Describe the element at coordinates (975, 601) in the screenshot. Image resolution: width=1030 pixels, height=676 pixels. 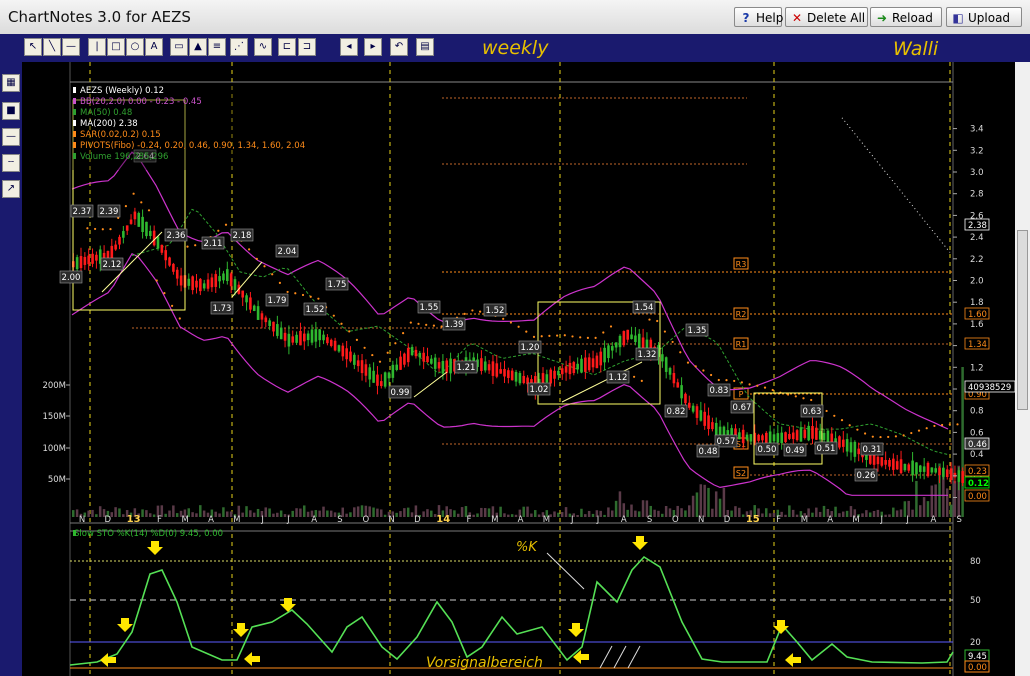
I see `stoch-tick-label: 50` at that location.